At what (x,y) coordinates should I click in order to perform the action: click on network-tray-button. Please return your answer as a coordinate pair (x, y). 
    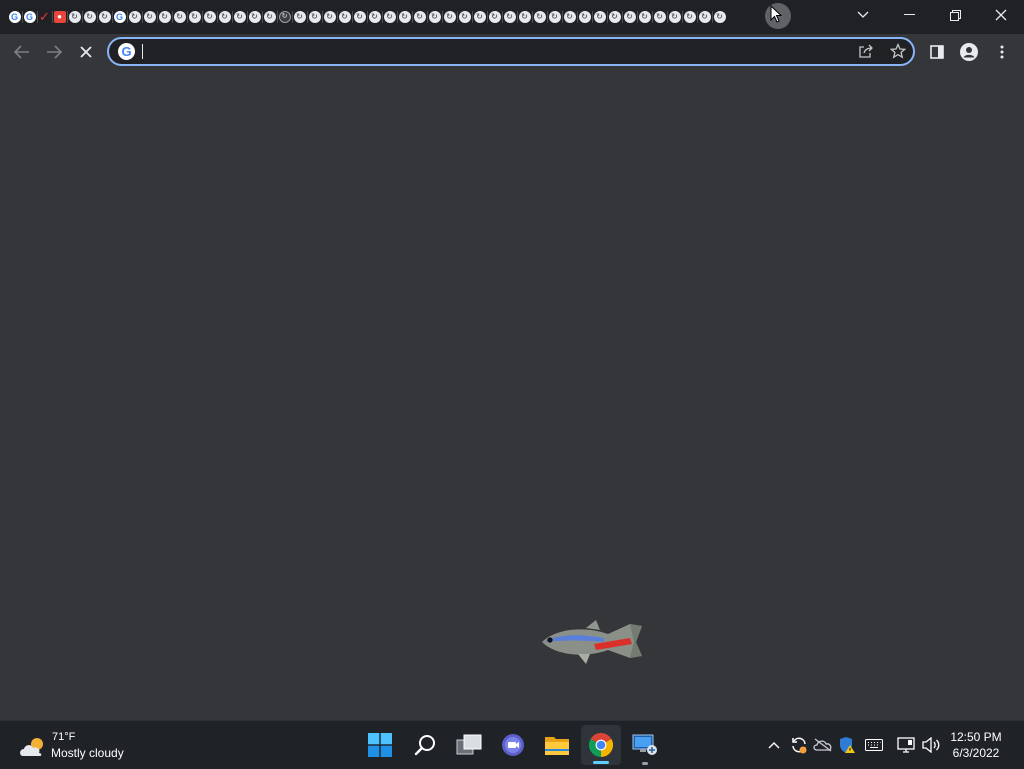
    Looking at the image, I should click on (906, 745).